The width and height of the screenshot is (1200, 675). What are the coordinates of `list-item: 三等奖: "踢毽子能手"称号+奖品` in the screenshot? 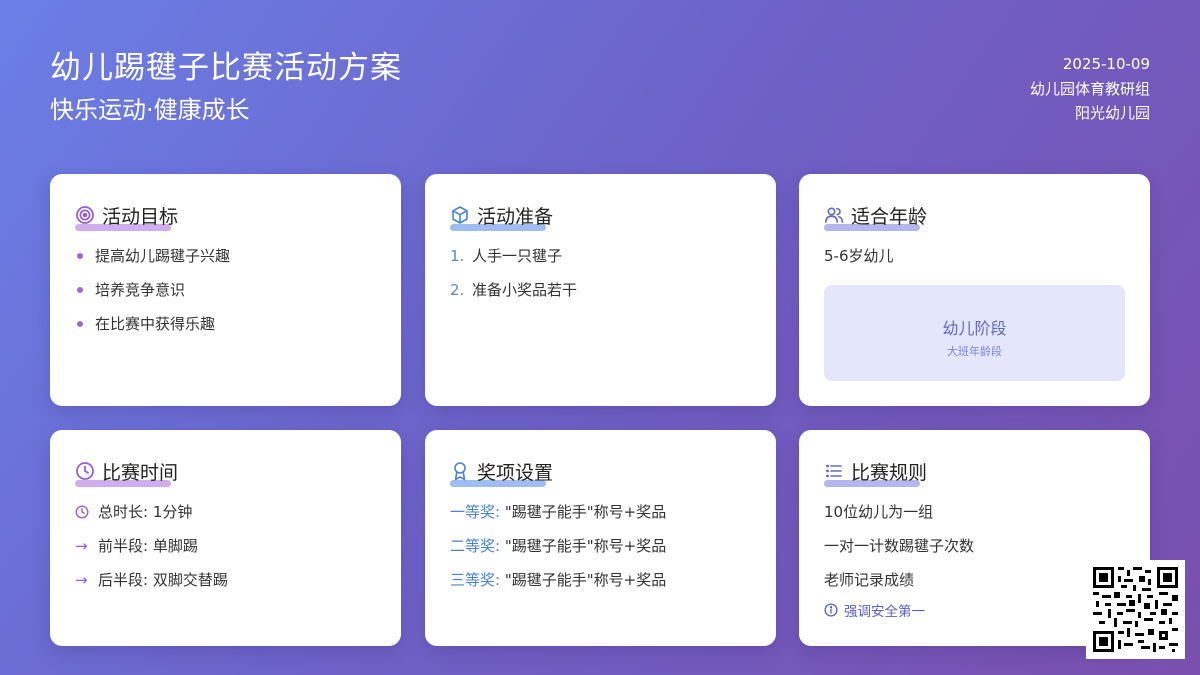 It's located at (558, 580).